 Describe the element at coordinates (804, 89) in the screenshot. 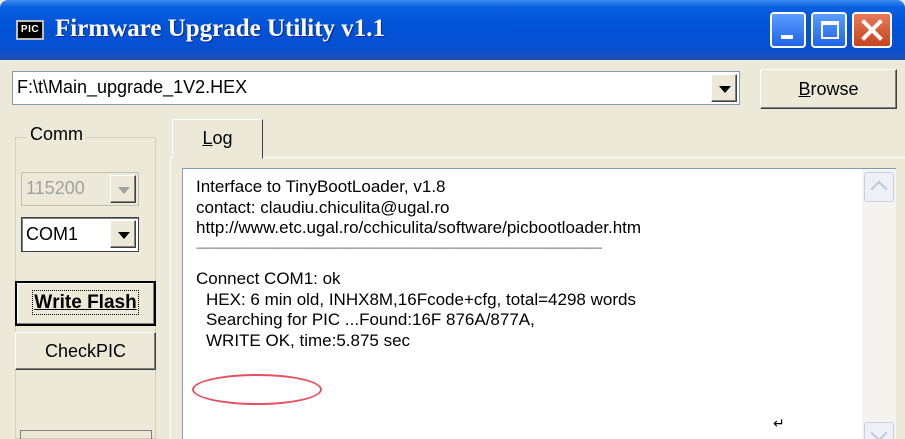

I see `browse-label-mnemonic: B` at that location.